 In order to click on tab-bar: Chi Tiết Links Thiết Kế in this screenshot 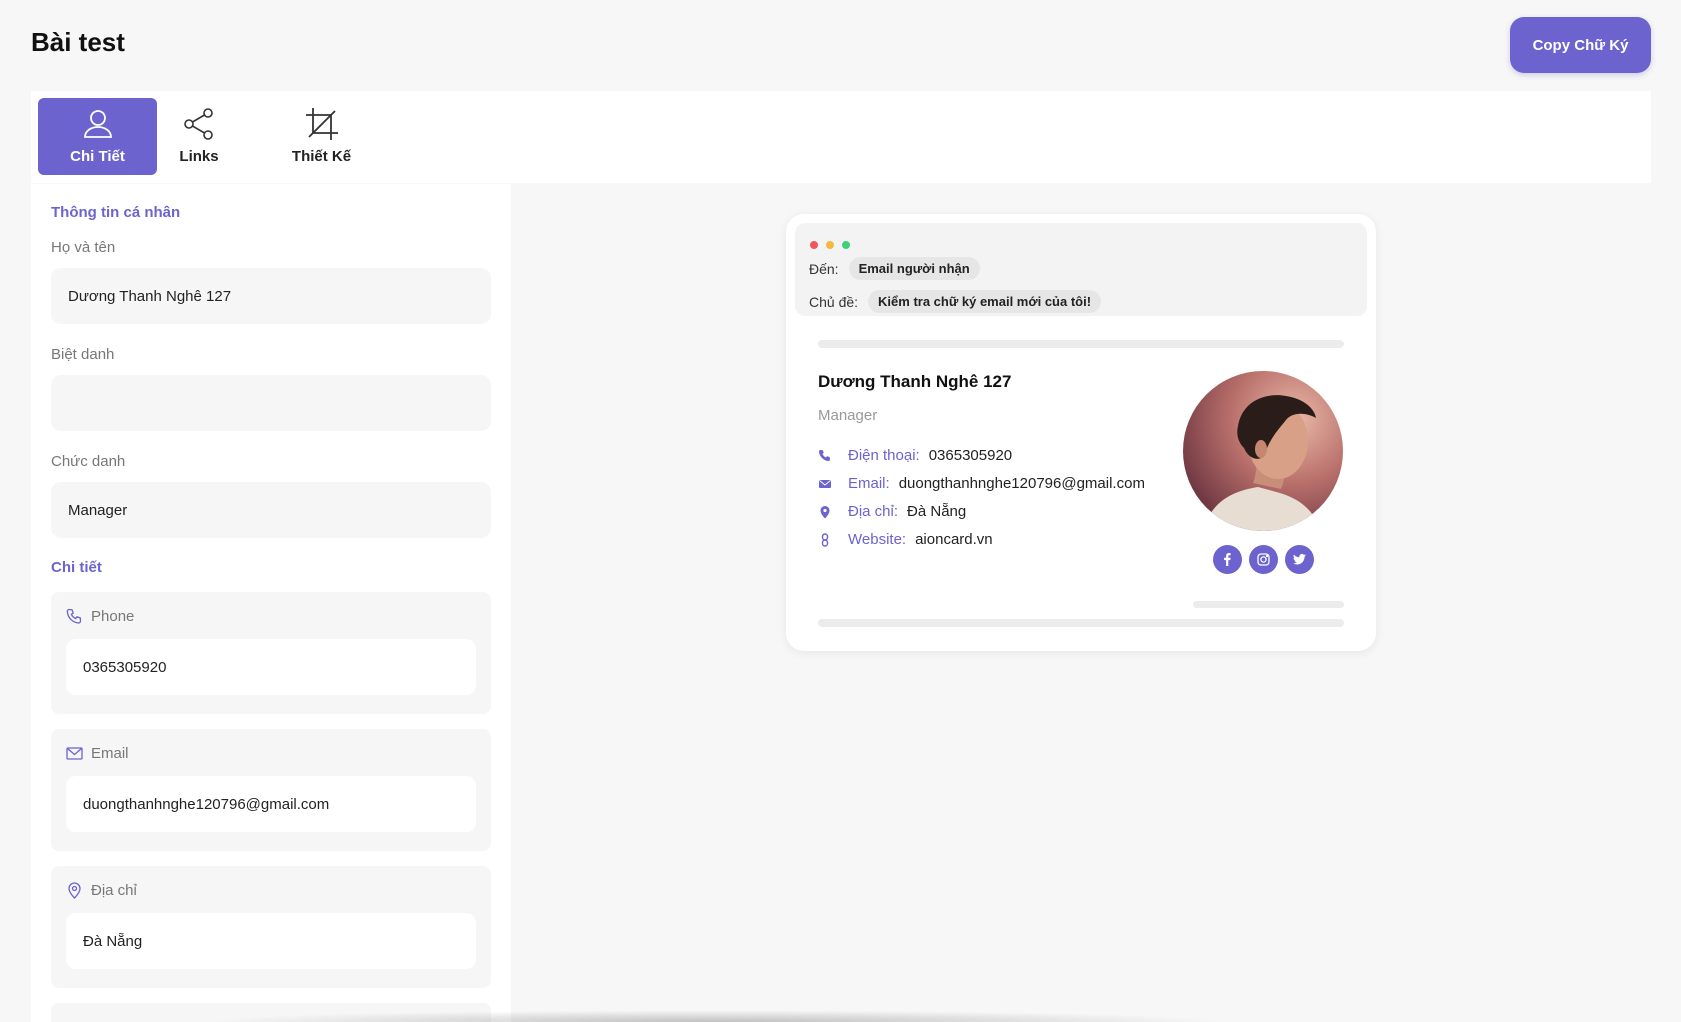, I will do `click(841, 137)`.